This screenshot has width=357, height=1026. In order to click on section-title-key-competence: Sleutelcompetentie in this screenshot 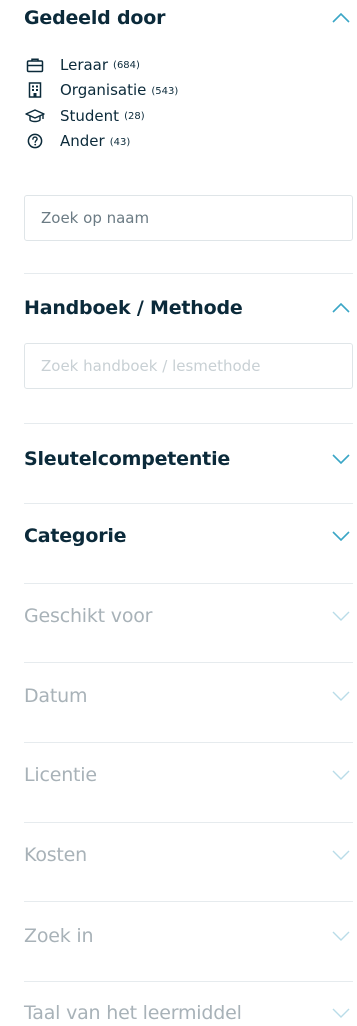, I will do `click(127, 459)`.